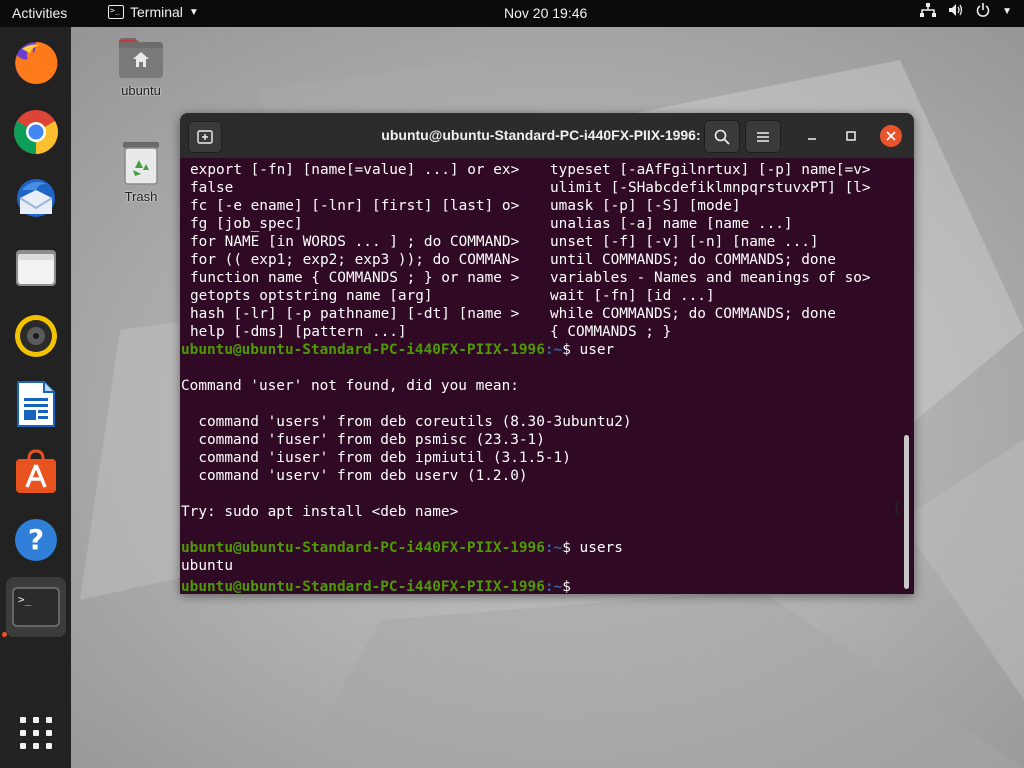  Describe the element at coordinates (584, 583) in the screenshot. I see `text-cursor` at that location.